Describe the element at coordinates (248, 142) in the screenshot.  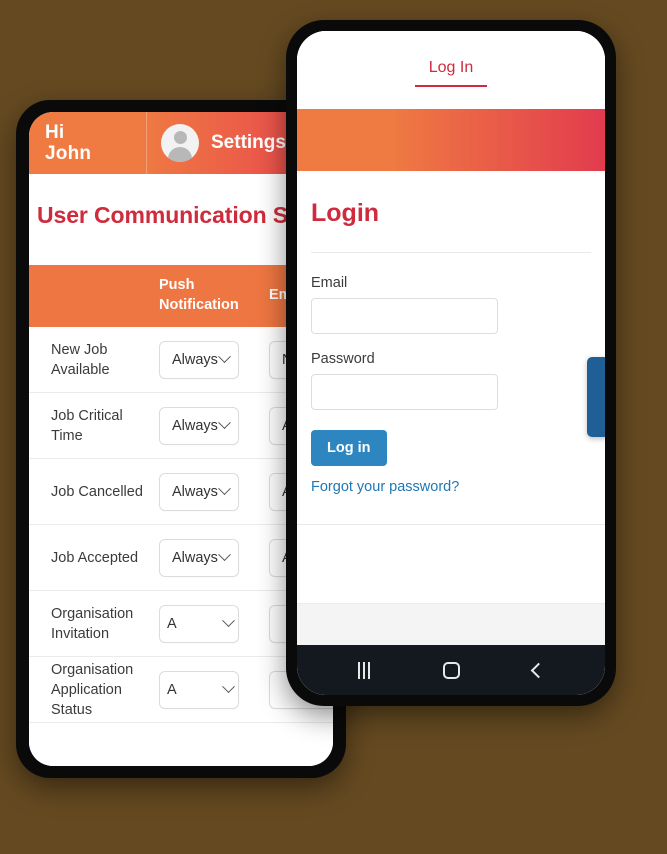
I see `account-settings-label: Settings` at that location.